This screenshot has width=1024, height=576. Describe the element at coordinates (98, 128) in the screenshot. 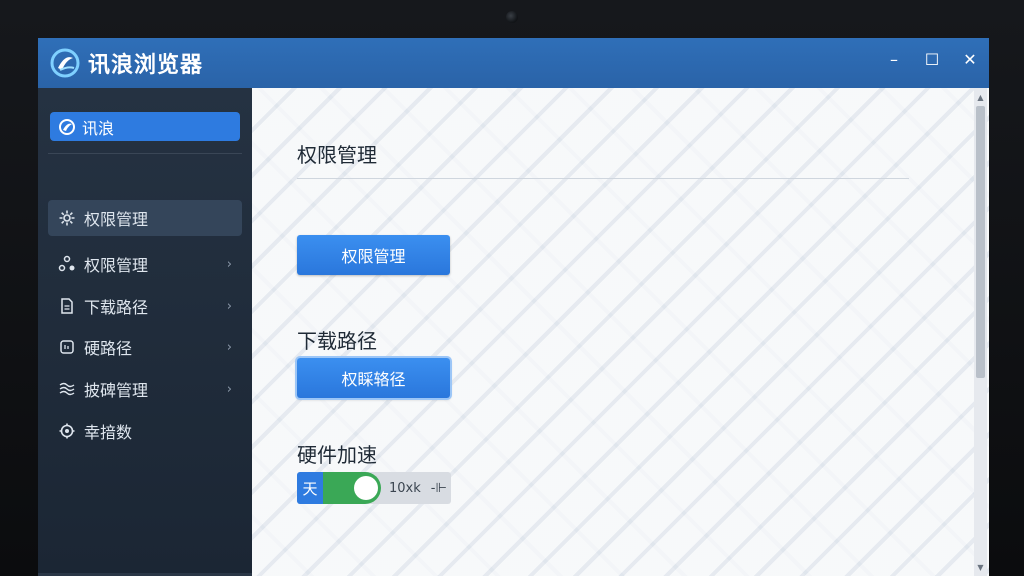

I see `sidebar-brand-label: 讯浪` at that location.